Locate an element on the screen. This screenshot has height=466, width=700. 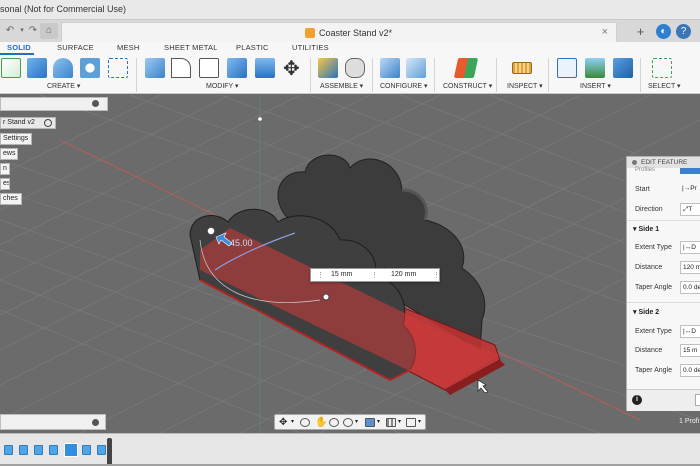
dim-more-icon: ⋮ is located at coordinates (436, 275).